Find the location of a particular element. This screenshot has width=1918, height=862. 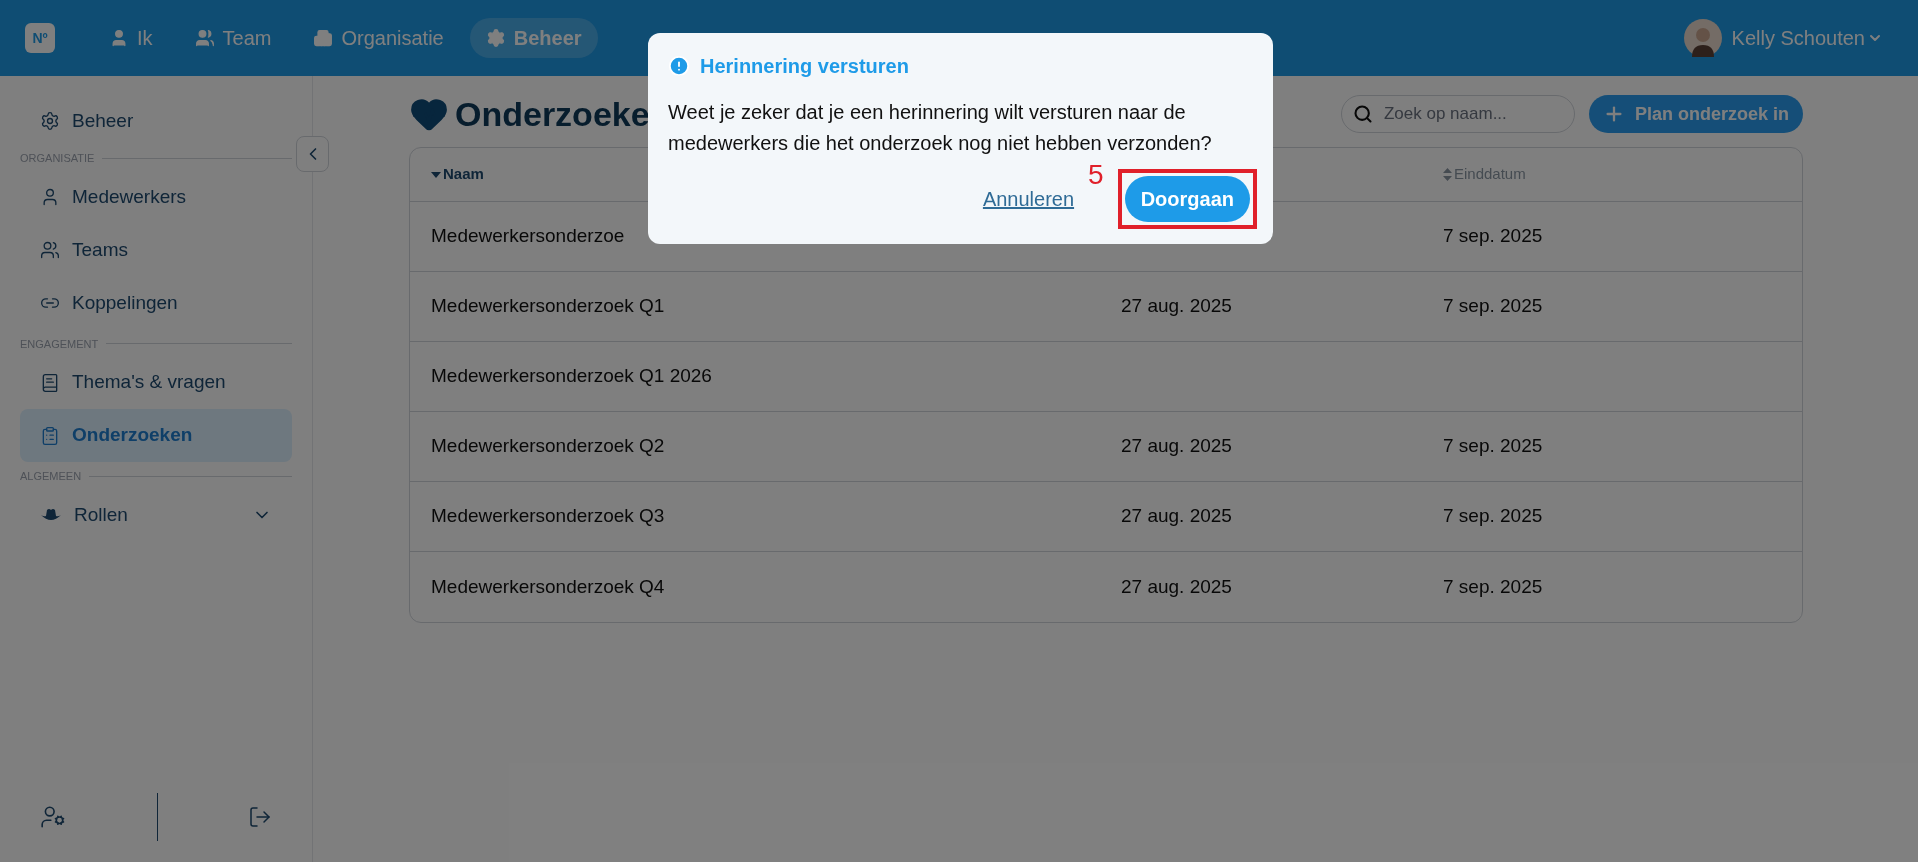

avatar is located at coordinates (1702, 38).